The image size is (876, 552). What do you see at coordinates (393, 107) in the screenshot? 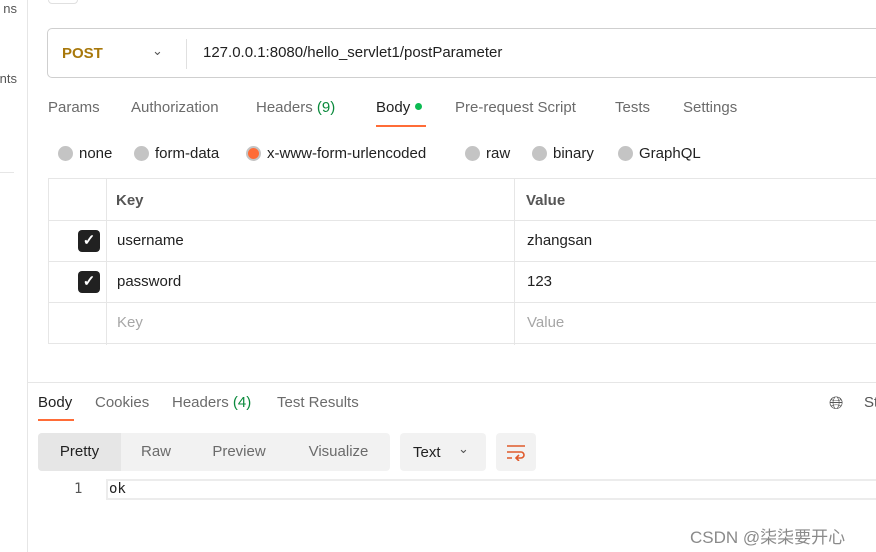
I see `tab-label: Body` at bounding box center [393, 107].